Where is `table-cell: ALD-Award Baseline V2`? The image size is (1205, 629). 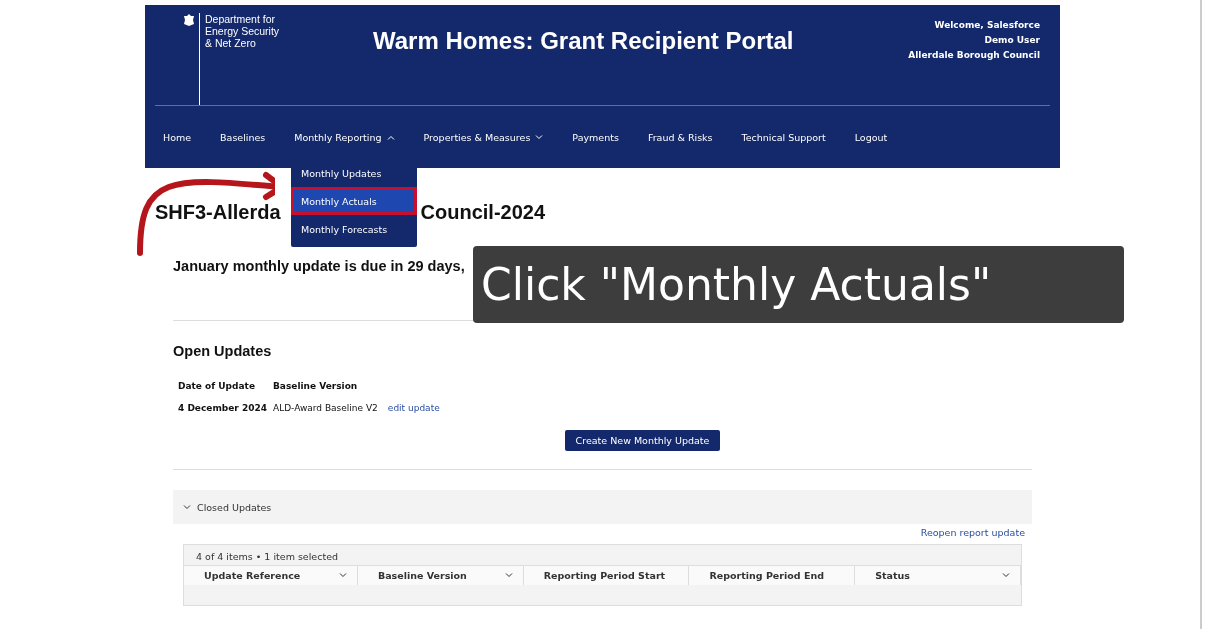
table-cell: ALD-Award Baseline V2 is located at coordinates (325, 408).